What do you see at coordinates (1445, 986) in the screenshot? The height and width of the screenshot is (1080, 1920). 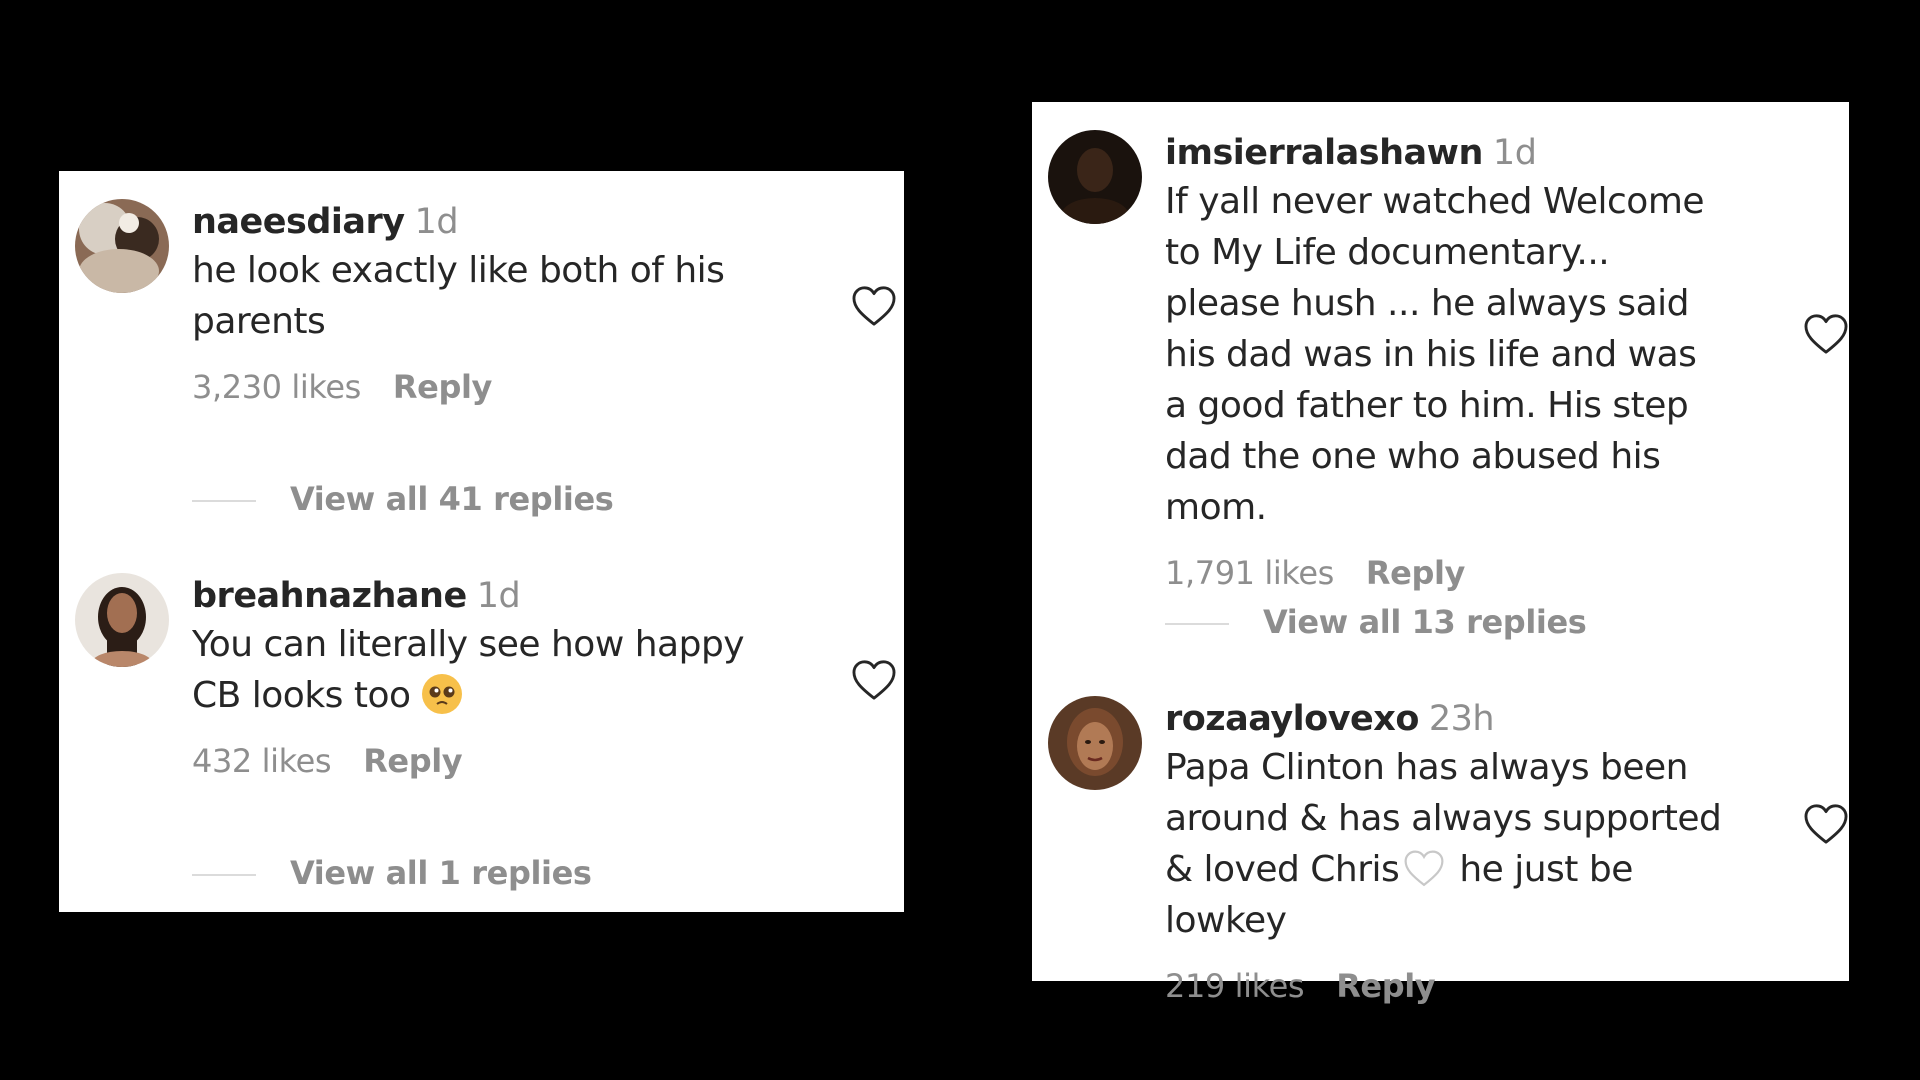 I see `comment-meta: 219 likes Reply` at bounding box center [1445, 986].